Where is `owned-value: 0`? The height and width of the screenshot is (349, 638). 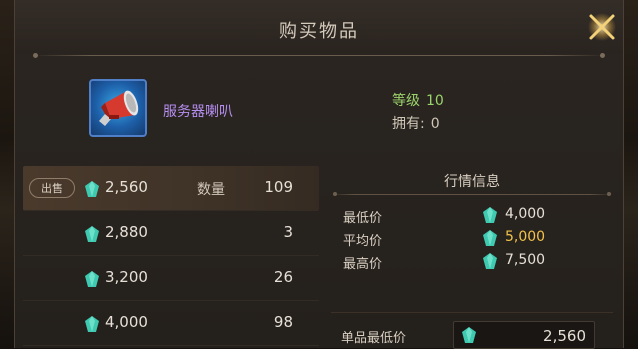 owned-value: 0 is located at coordinates (435, 124).